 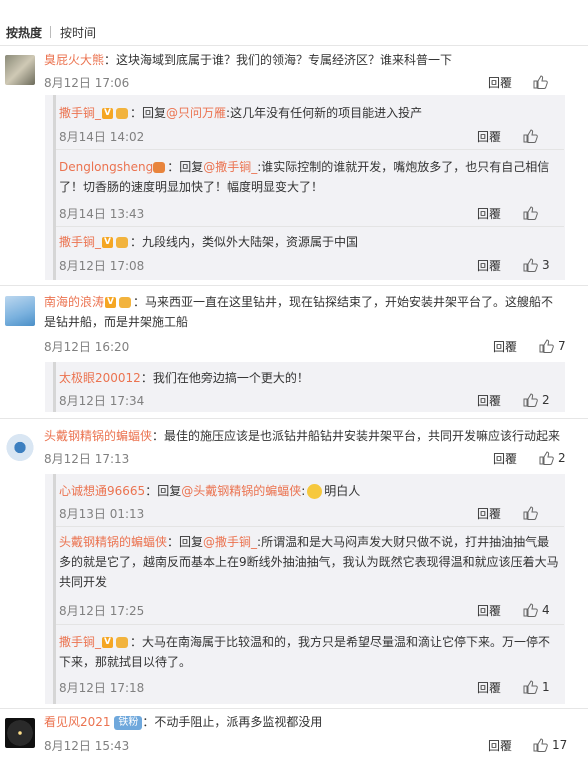 I want to click on comment-text: ：这块海域到底属于谁？我们的领海？专属经济区？谁来科普一下, so click(x=278, y=60).